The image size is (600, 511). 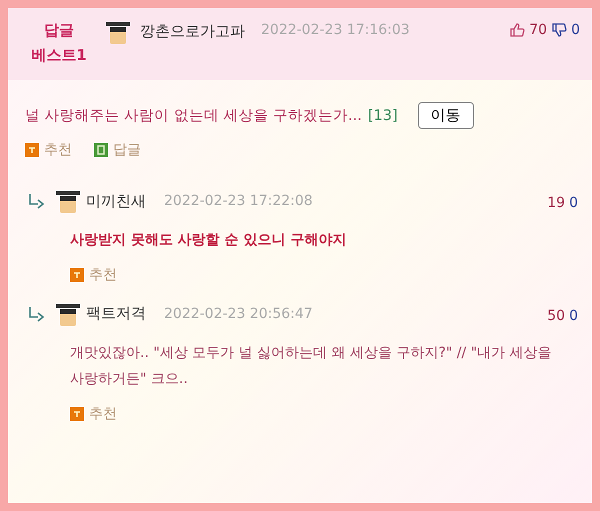 What do you see at coordinates (101, 150) in the screenshot?
I see `reply-icon` at bounding box center [101, 150].